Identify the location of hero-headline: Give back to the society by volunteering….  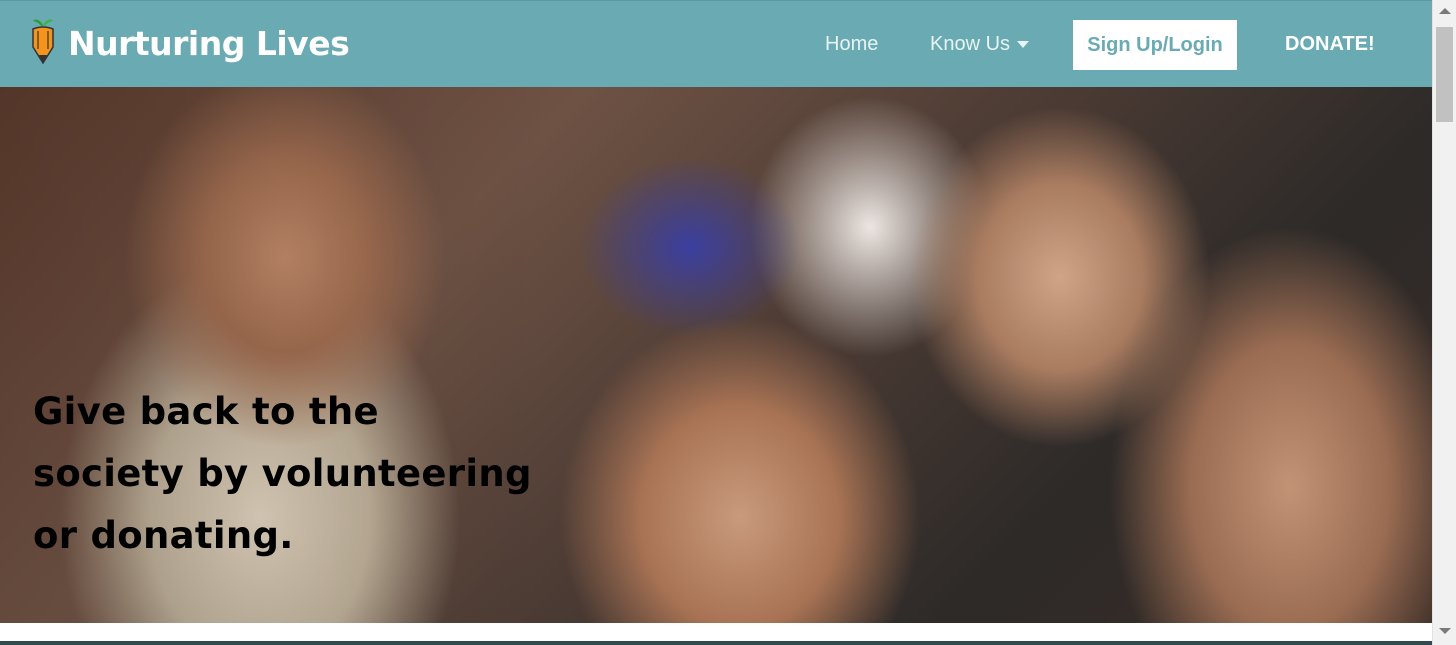
(313, 474).